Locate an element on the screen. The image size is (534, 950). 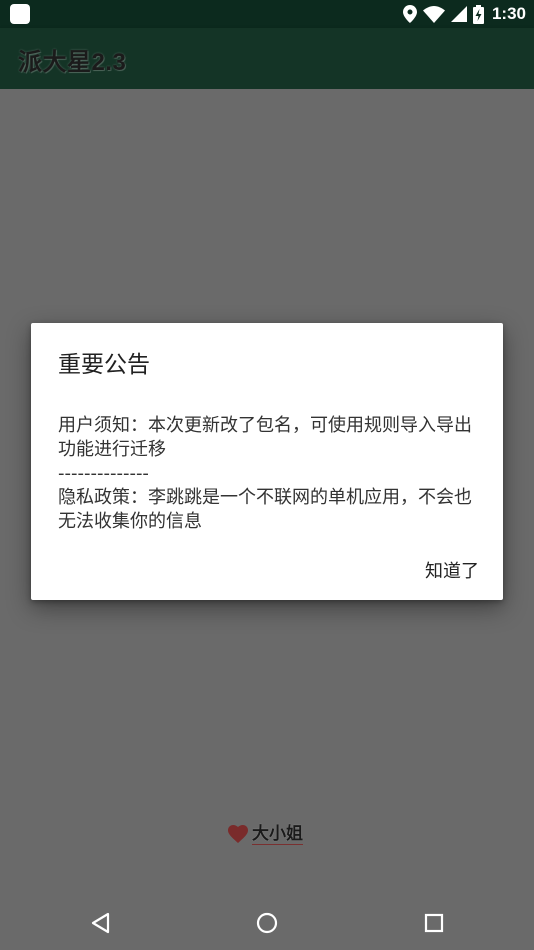
status-bar: 1:30 is located at coordinates (267, 14).